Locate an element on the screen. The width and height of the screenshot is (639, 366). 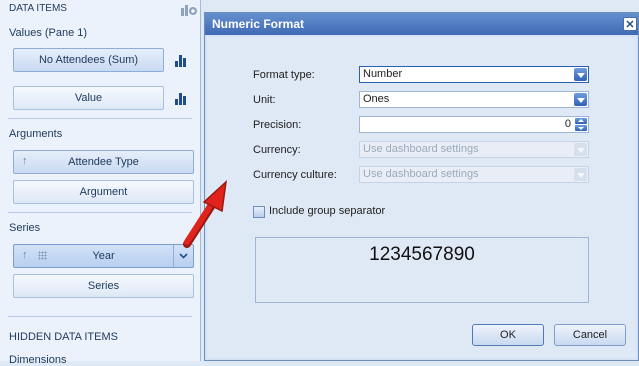
argument-item-attendee-type: ↑ Attendee Type is located at coordinates (103, 162).